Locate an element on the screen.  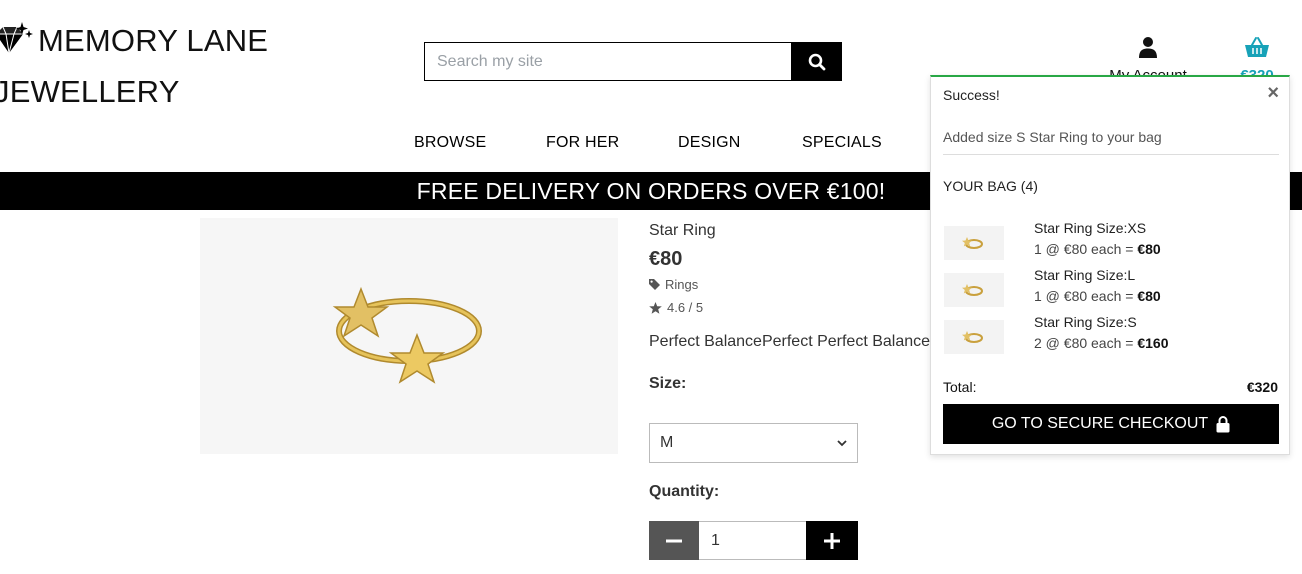
tag-icon is located at coordinates (654, 284).